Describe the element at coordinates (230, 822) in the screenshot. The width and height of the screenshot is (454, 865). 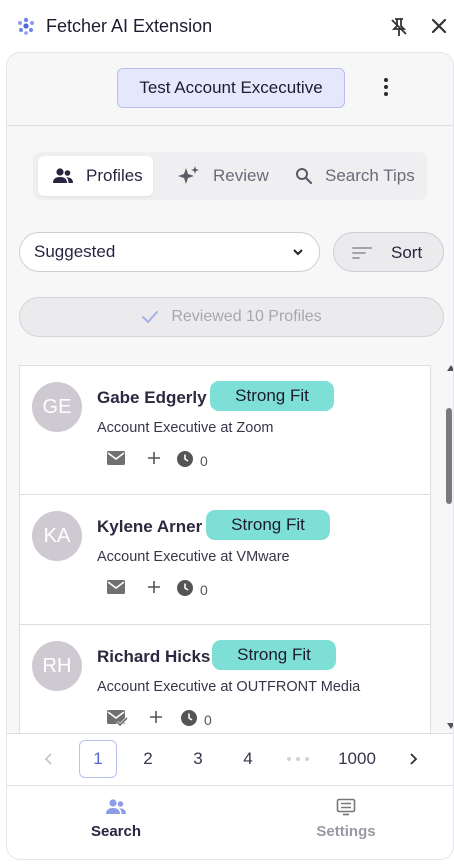
I see `bottom-nav: Search Settings` at that location.